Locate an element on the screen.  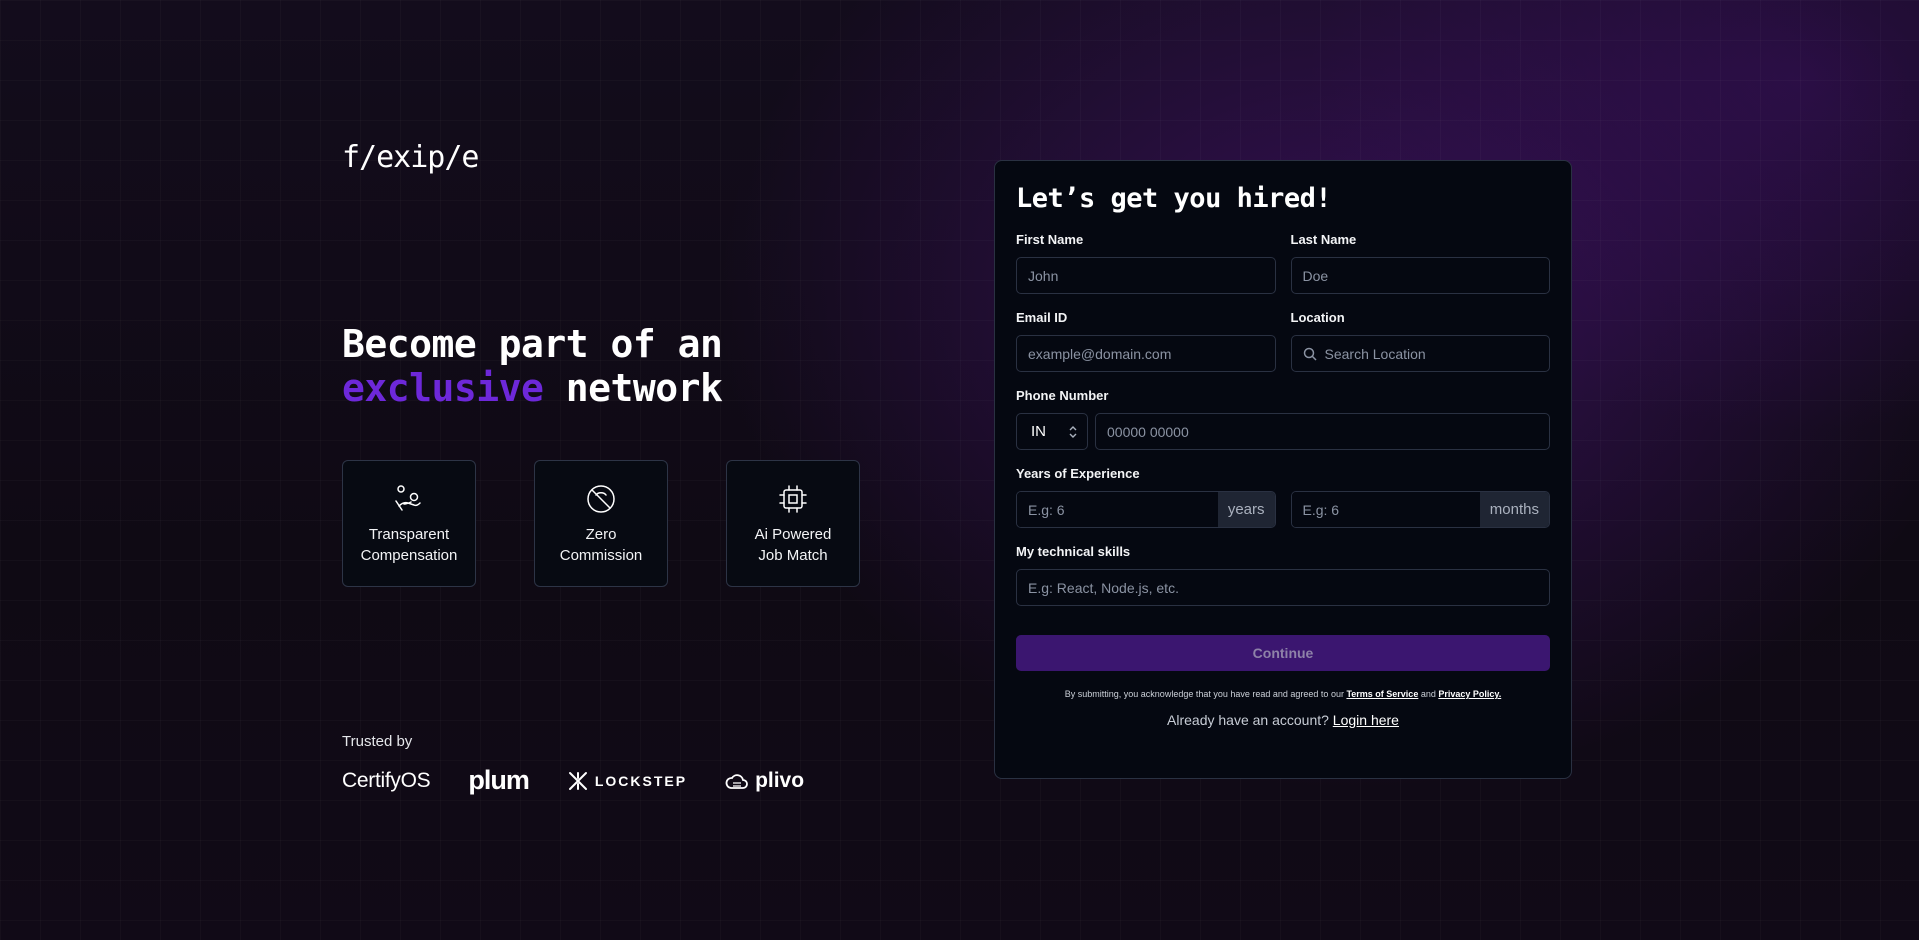
experience-section: Years of Experience years months is located at coordinates (1283, 497).